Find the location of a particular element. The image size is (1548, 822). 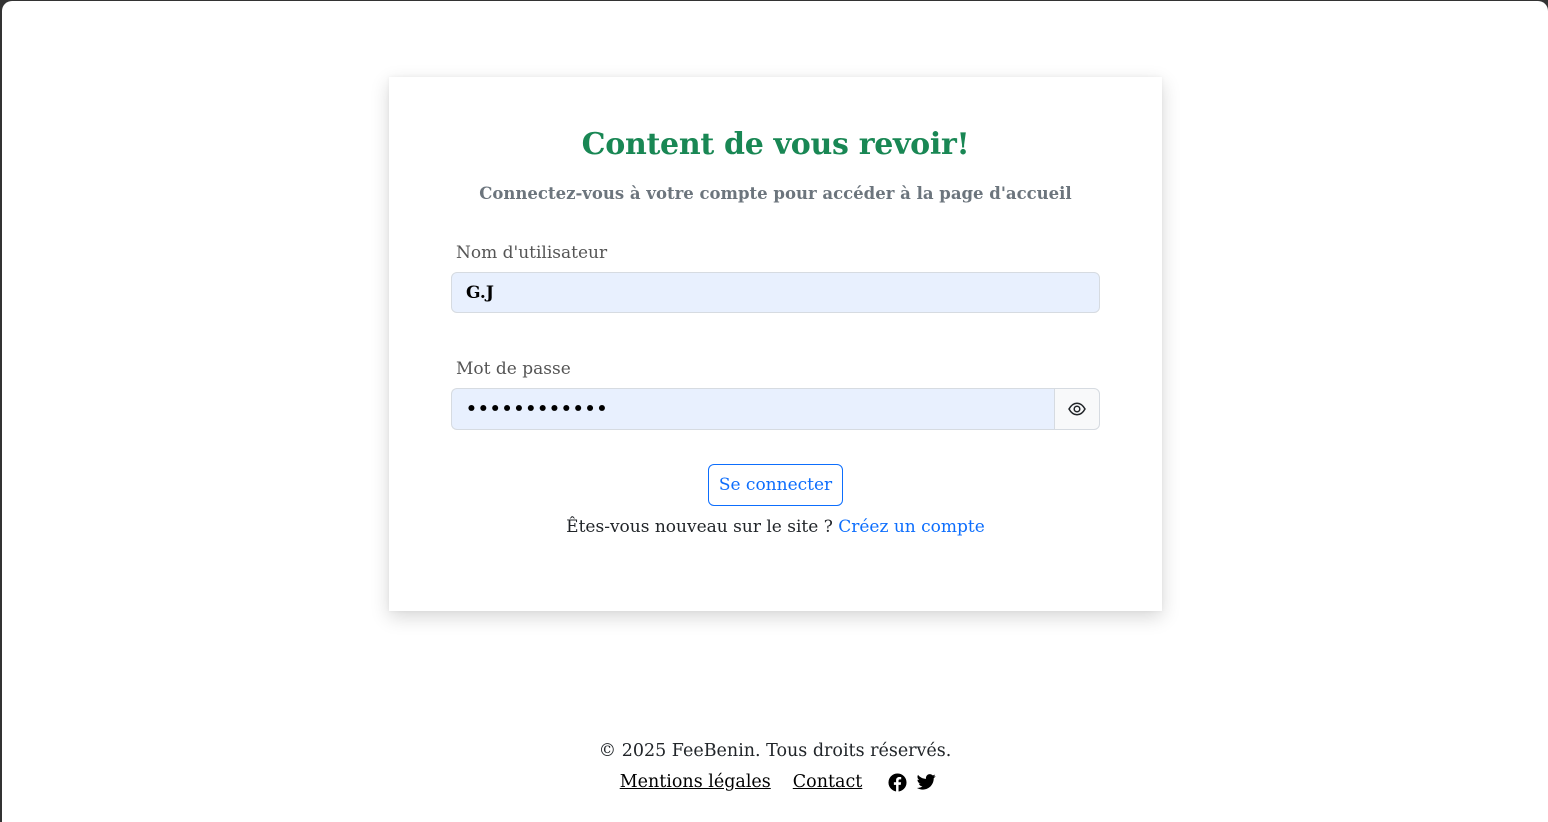

eye-icon is located at coordinates (1077, 409).